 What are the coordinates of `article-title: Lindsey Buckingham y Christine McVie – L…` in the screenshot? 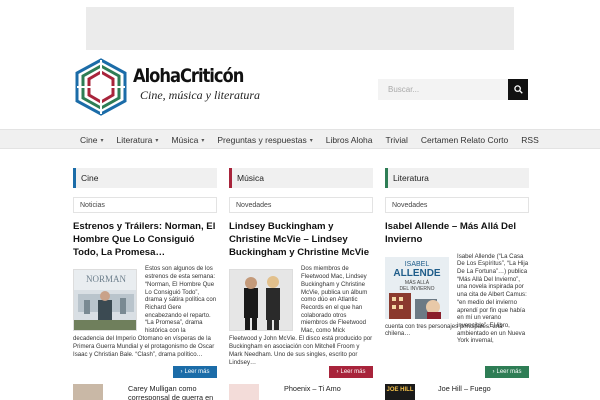 It's located at (301, 240).